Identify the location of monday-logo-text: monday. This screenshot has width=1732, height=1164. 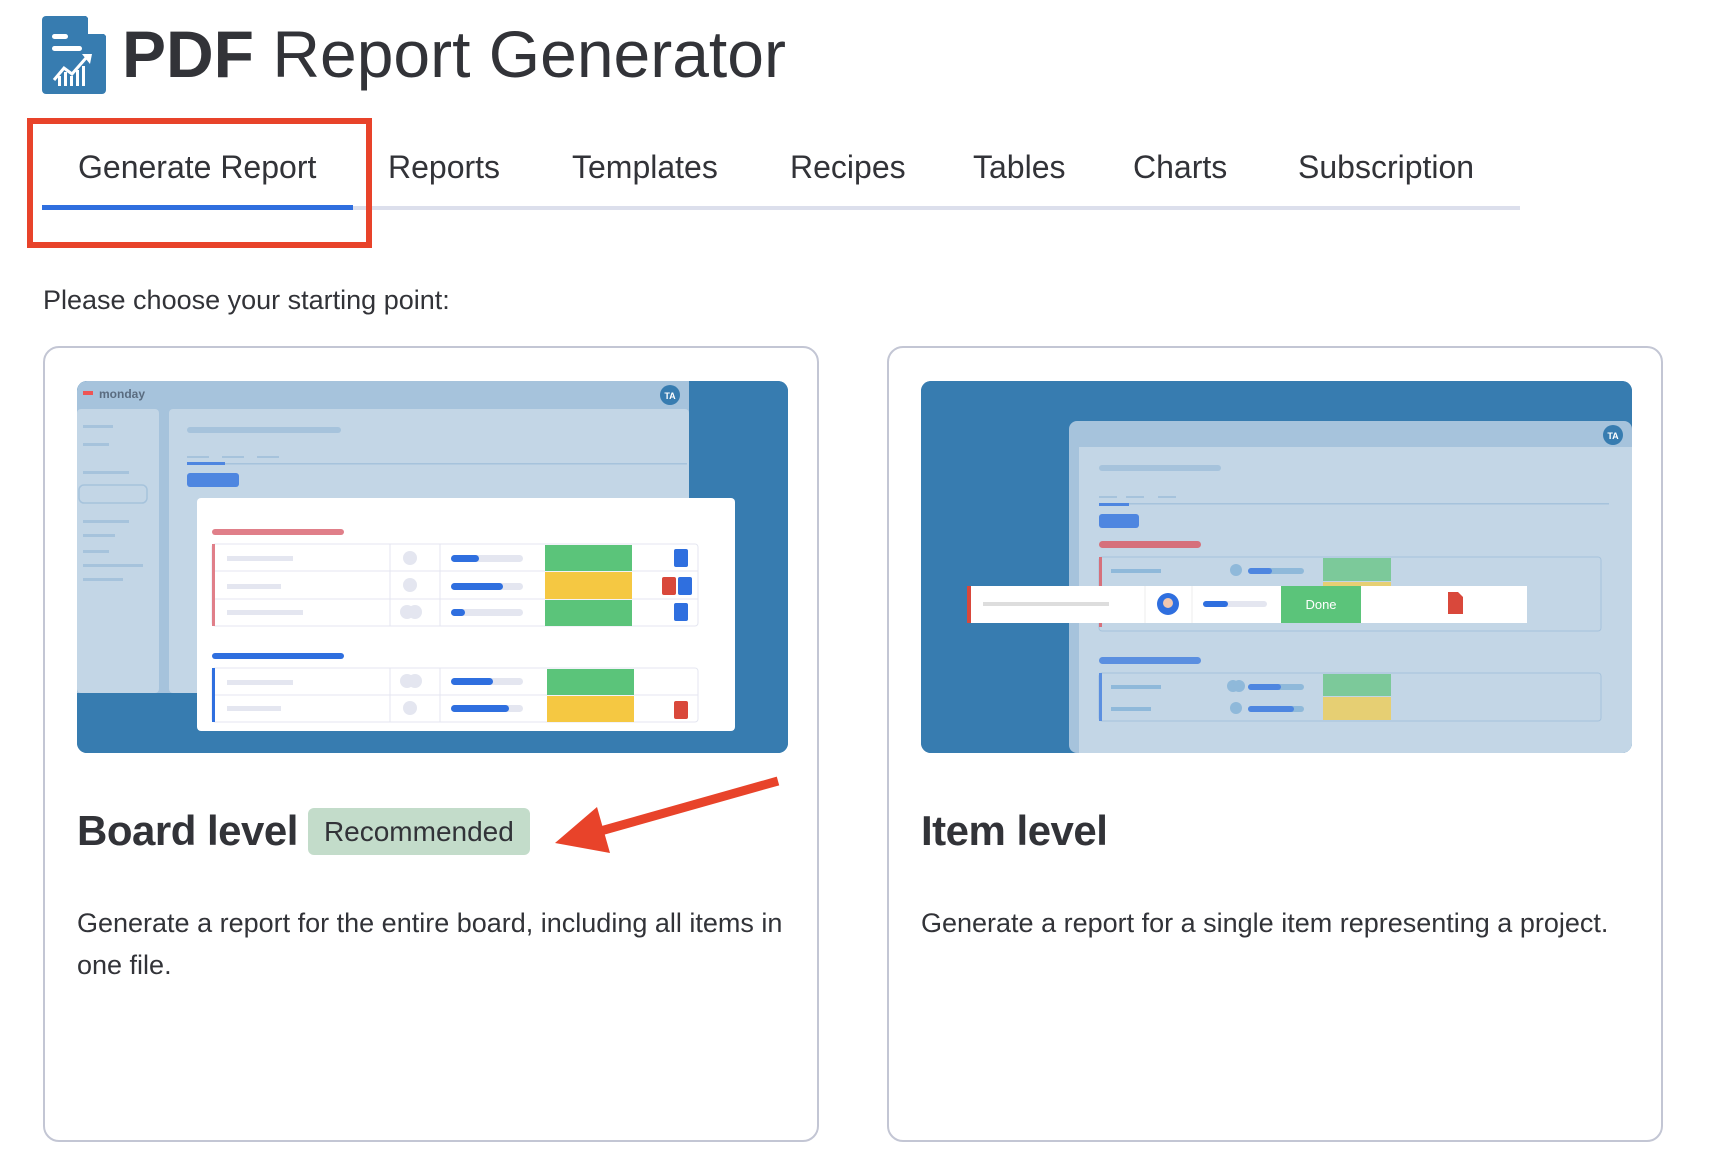
(122, 394).